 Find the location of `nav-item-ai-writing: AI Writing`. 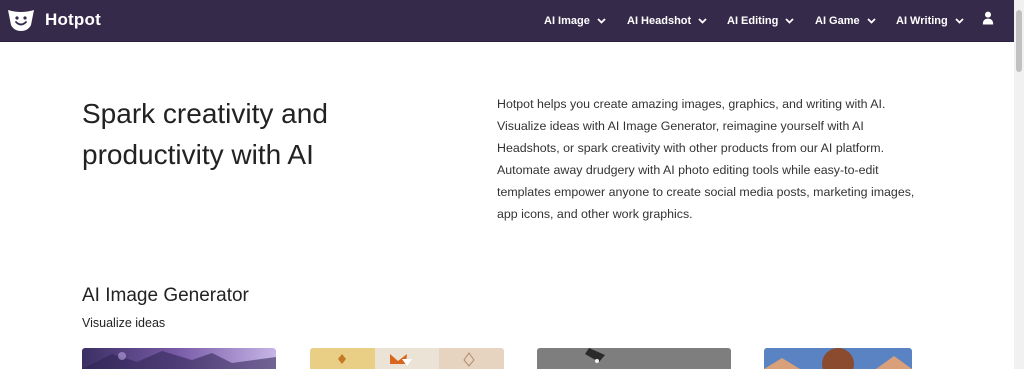

nav-item-ai-writing: AI Writing is located at coordinates (930, 20).